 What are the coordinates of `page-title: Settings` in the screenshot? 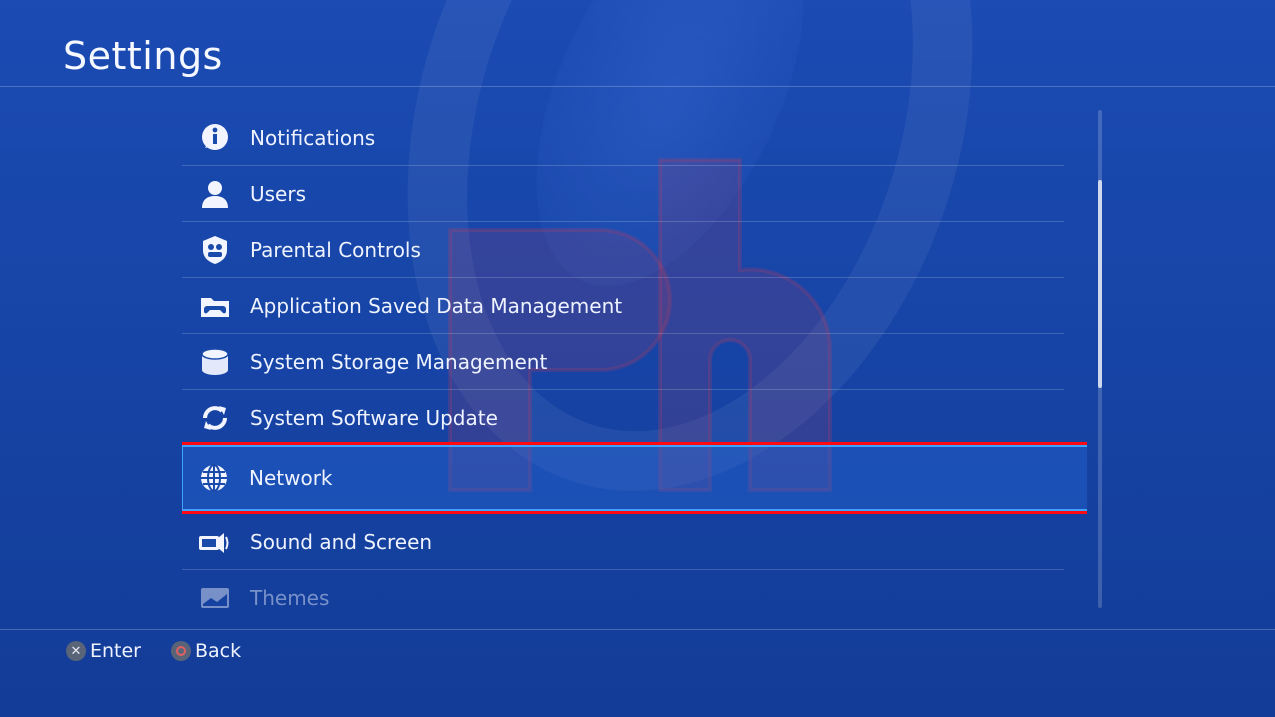 It's located at (143, 56).